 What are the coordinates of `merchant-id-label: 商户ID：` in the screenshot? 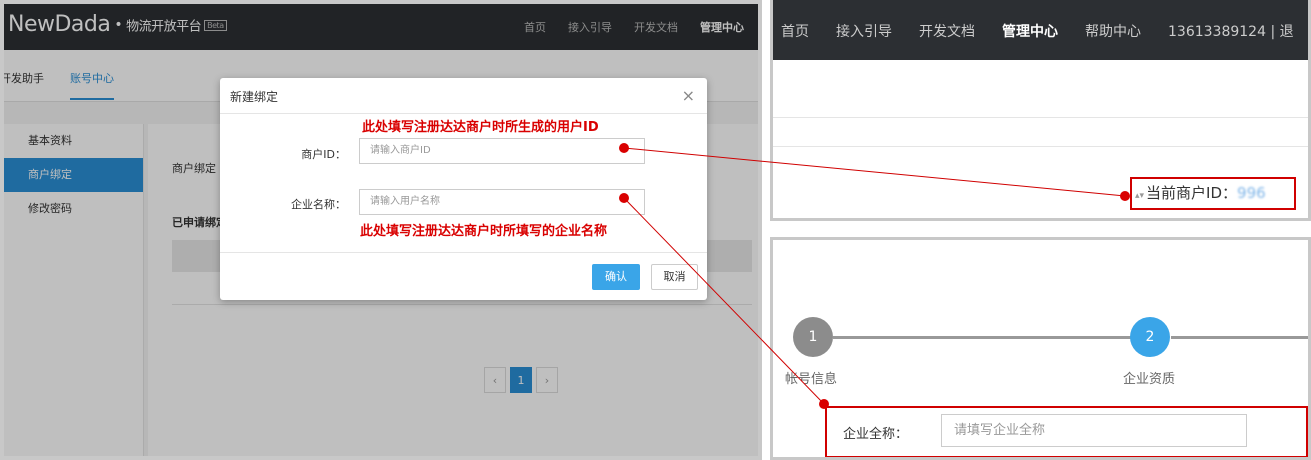 It's located at (323, 154).